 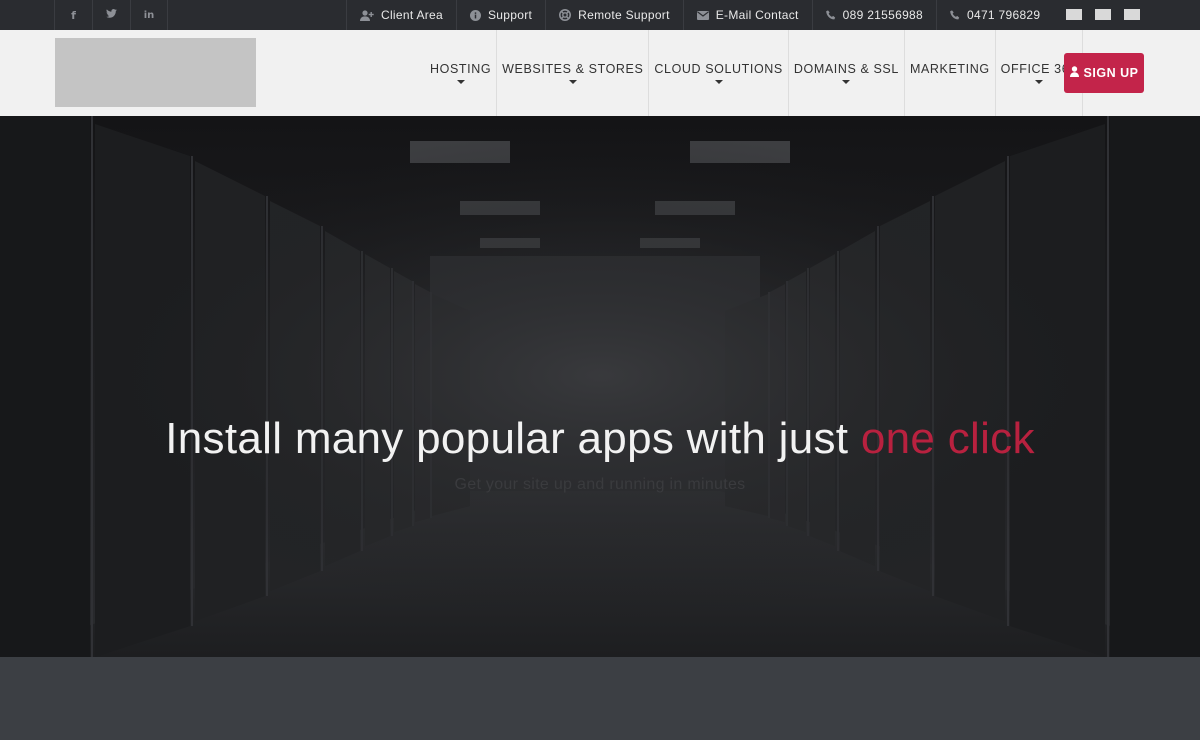 What do you see at coordinates (757, 15) in the screenshot?
I see `email-contact-label: E-Mail Contact` at bounding box center [757, 15].